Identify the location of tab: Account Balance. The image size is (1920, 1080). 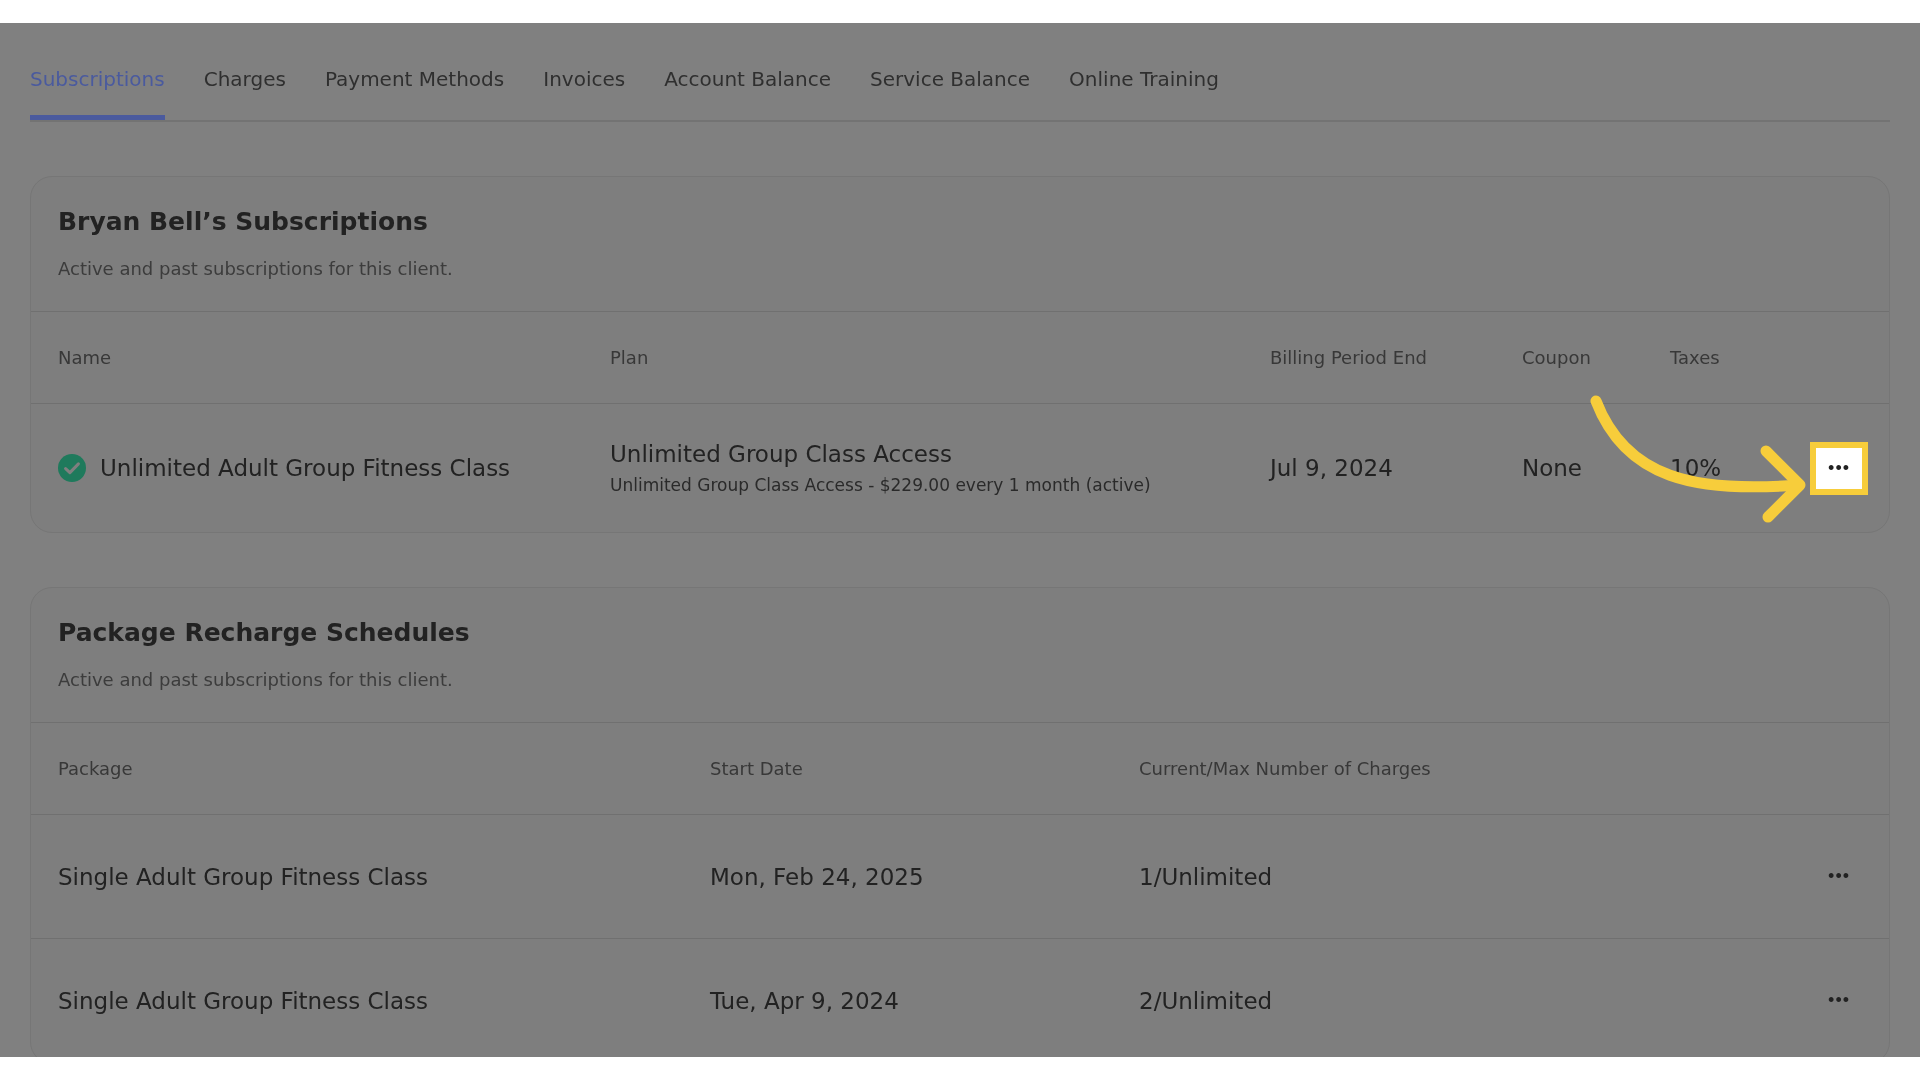
(748, 71).